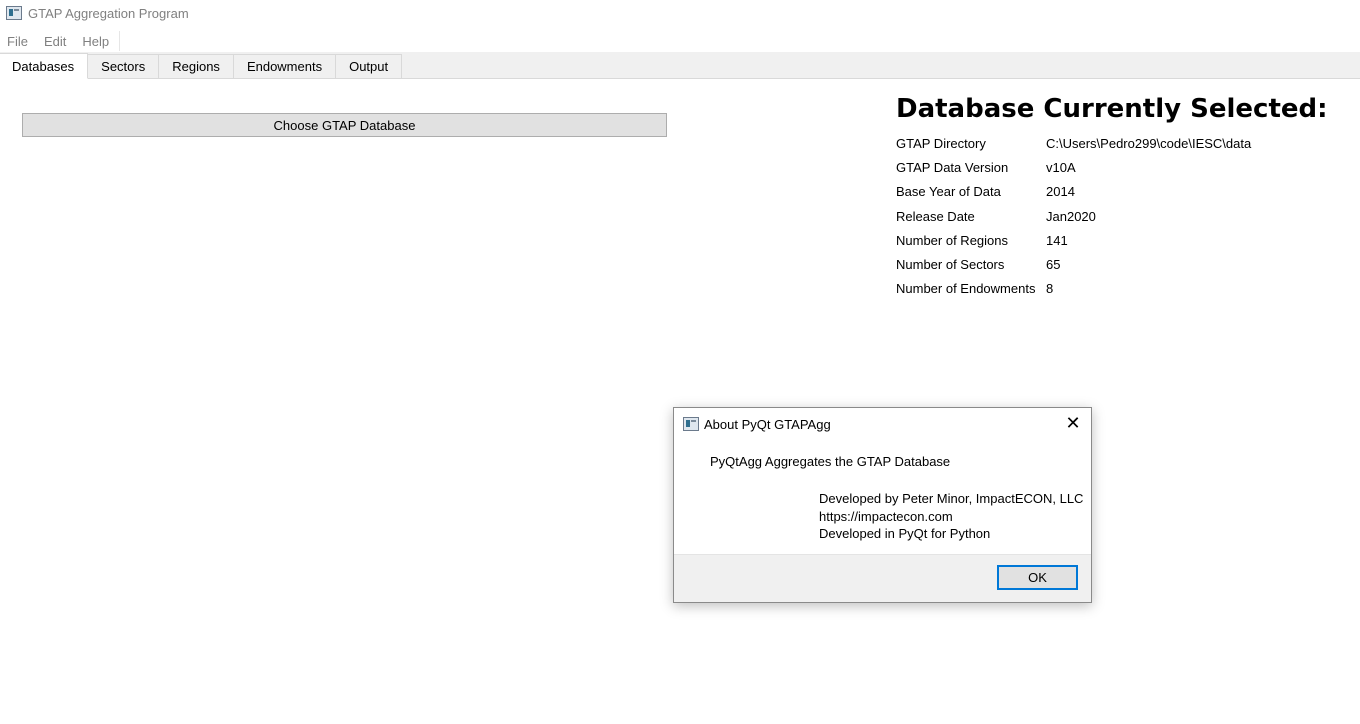 The width and height of the screenshot is (1360, 724). I want to click on dialog-main-text: PyQtAgg Aggregates the GTAP Database, so click(830, 461).